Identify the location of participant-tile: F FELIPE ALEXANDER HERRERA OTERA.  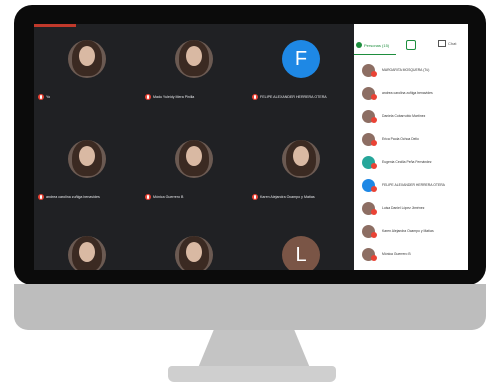
(301, 69).